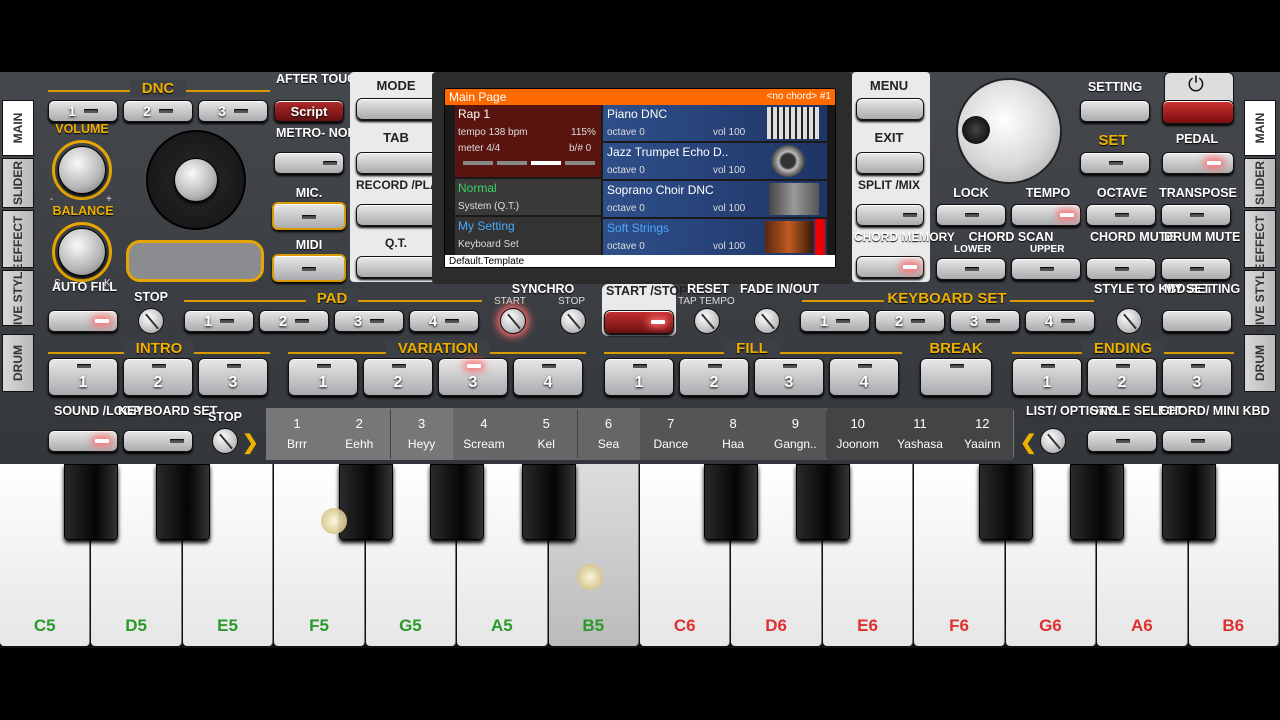 The image size is (1280, 720). I want to click on song-slot: 9 Gangn.., so click(795, 434).